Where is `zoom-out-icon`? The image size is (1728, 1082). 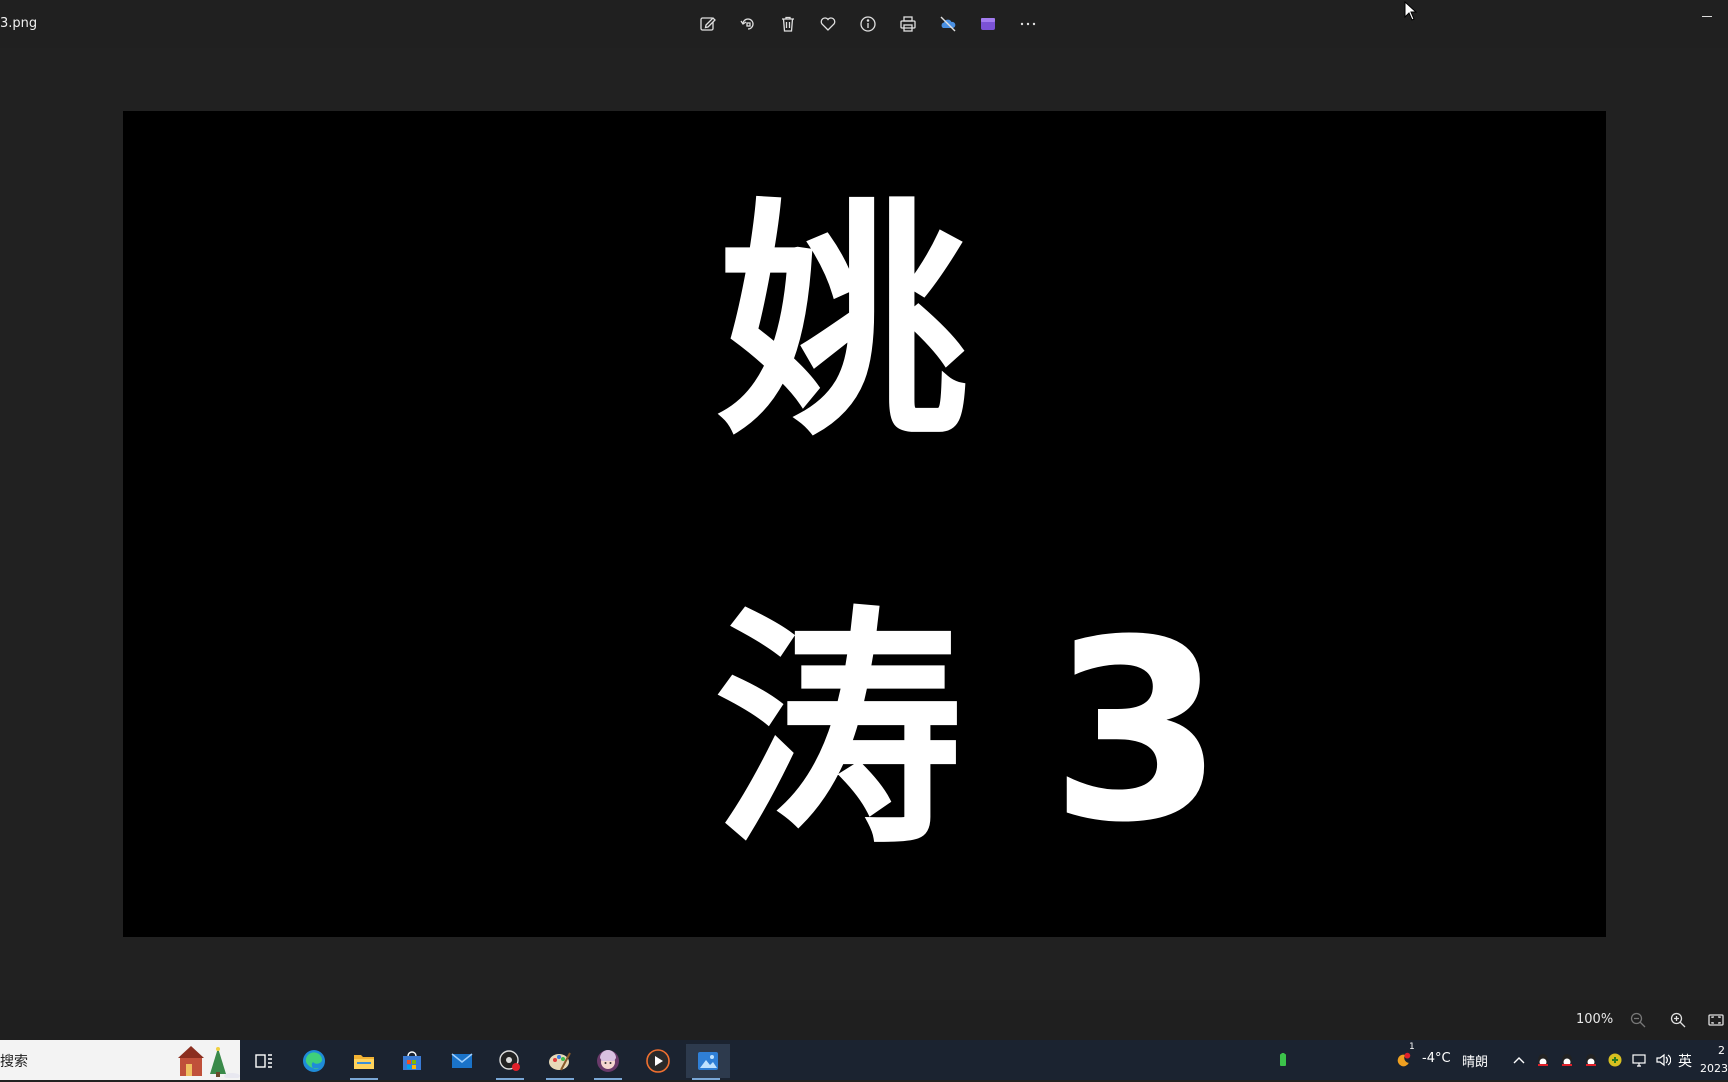 zoom-out-icon is located at coordinates (1638, 1020).